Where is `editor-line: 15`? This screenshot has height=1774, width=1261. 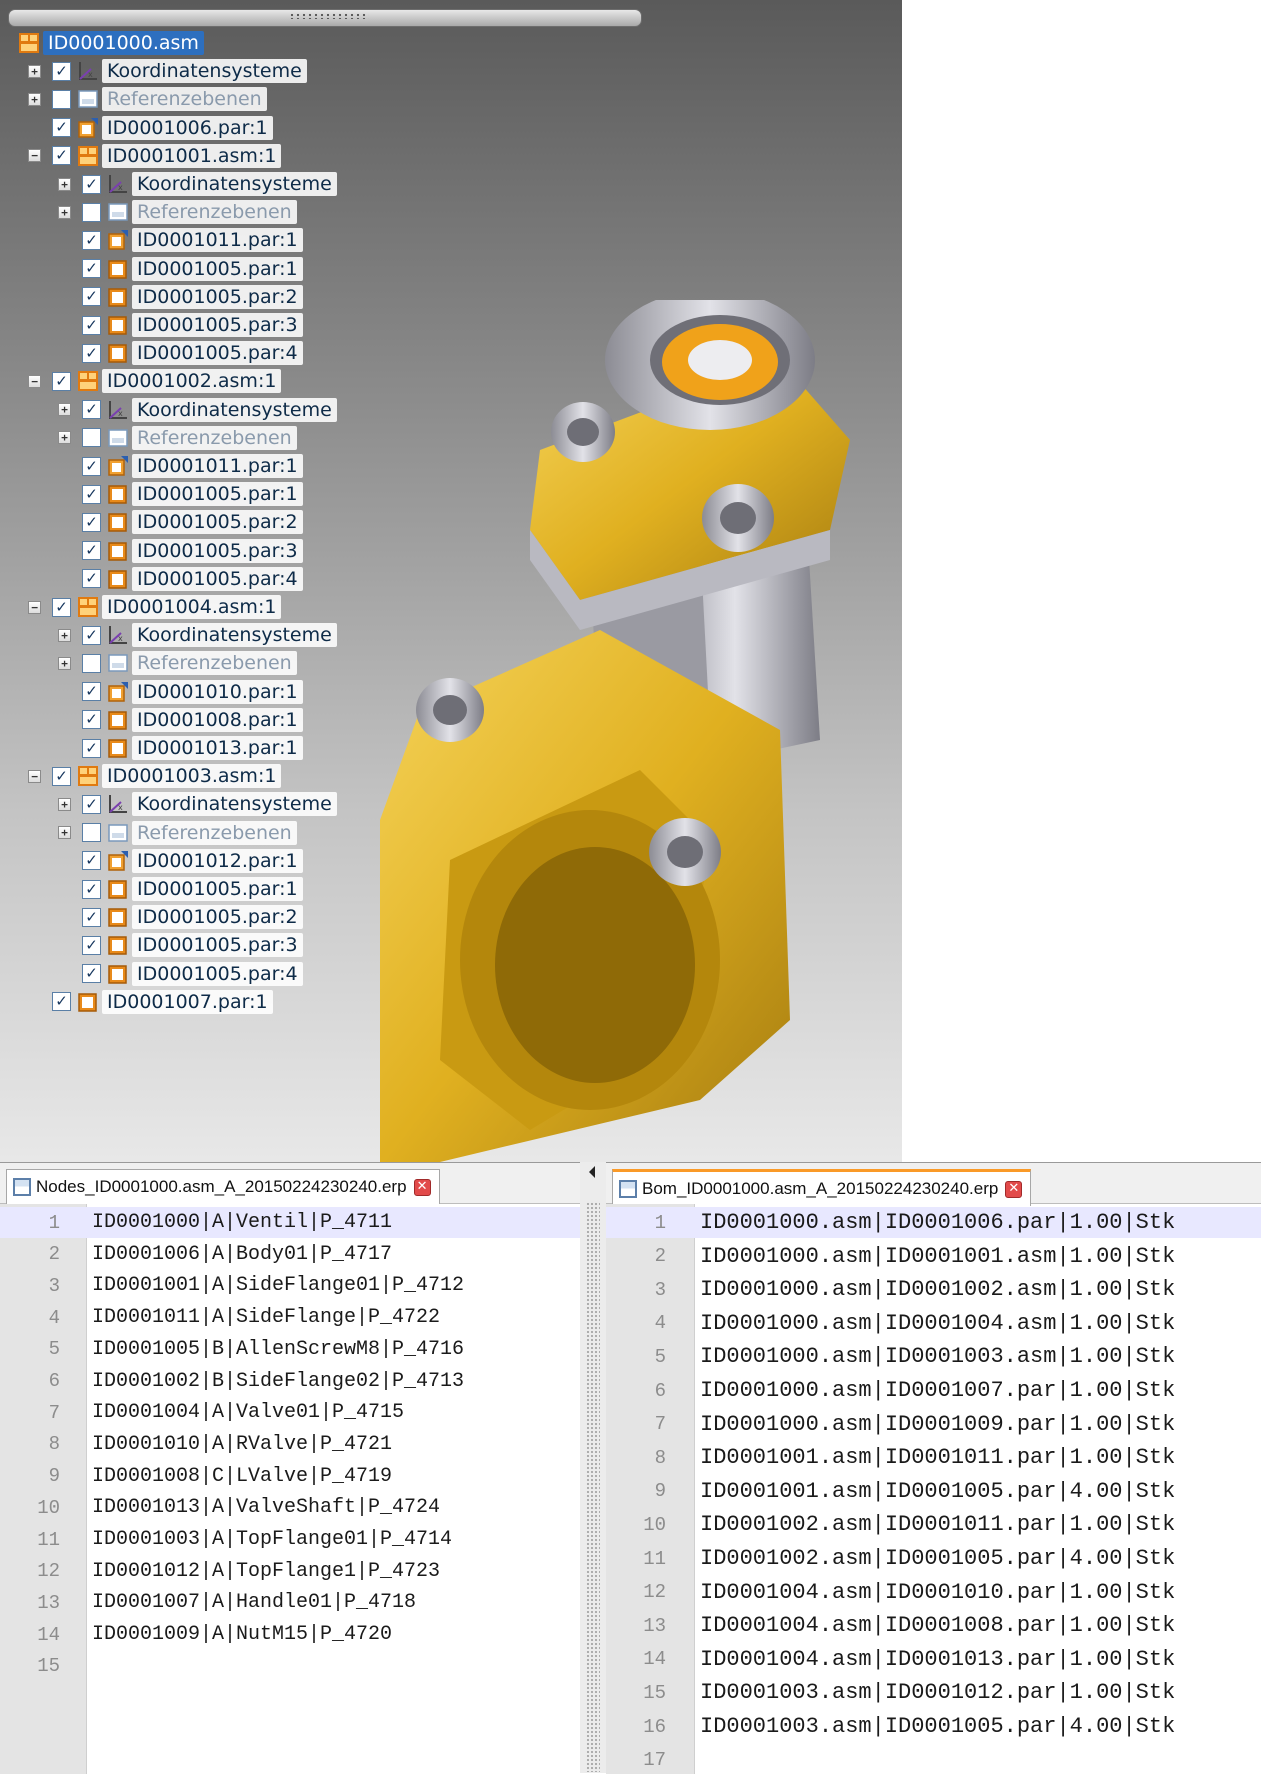 editor-line: 15 is located at coordinates (290, 1666).